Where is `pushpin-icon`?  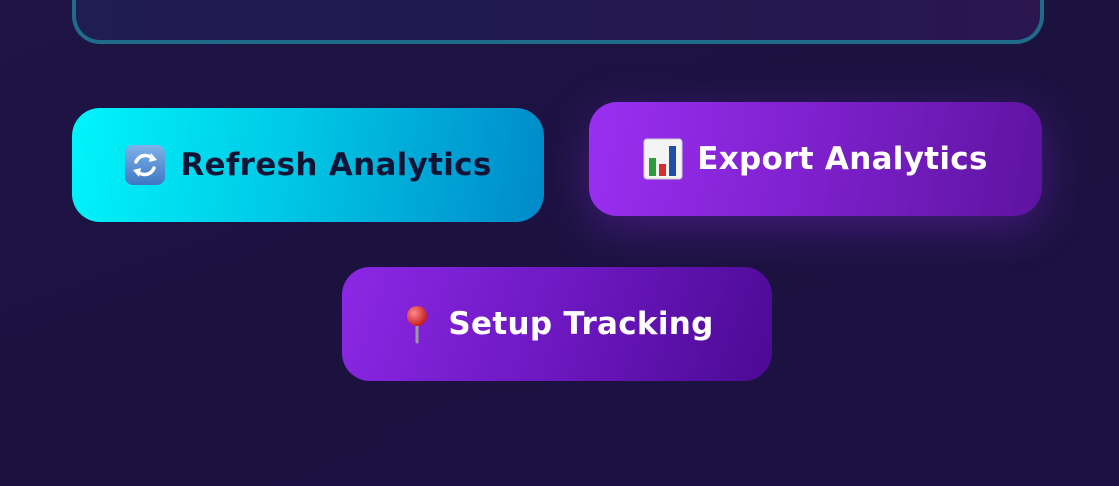 pushpin-icon is located at coordinates (417, 324).